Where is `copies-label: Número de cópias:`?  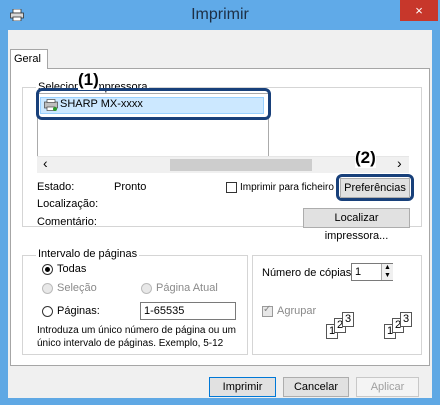
copies-label: Número de cópias: is located at coordinates (308, 273).